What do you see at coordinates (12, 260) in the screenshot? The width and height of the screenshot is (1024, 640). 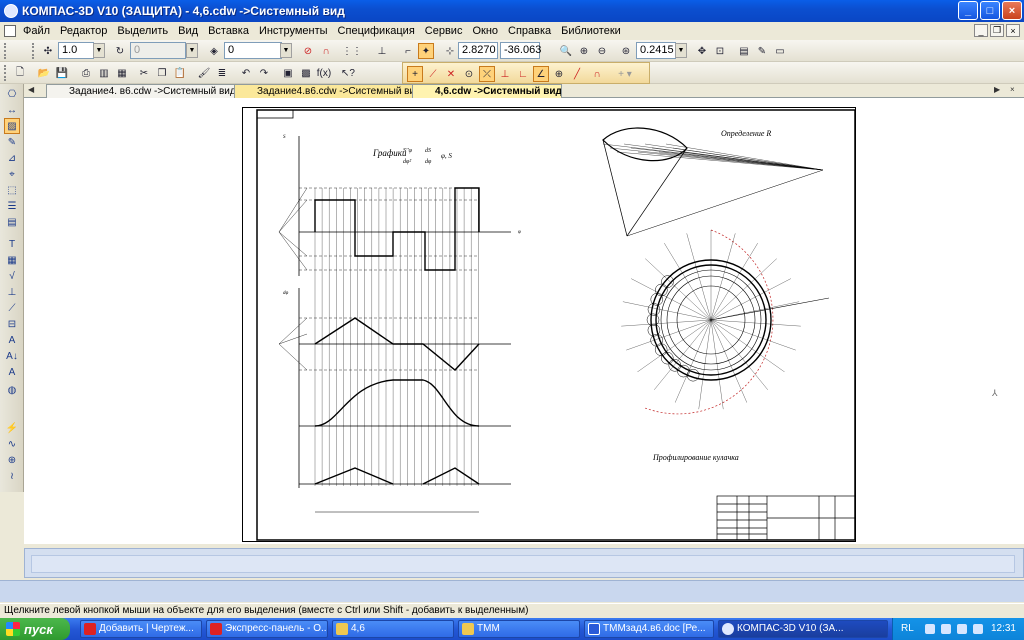 I see `table-tool-icon: ▦` at bounding box center [12, 260].